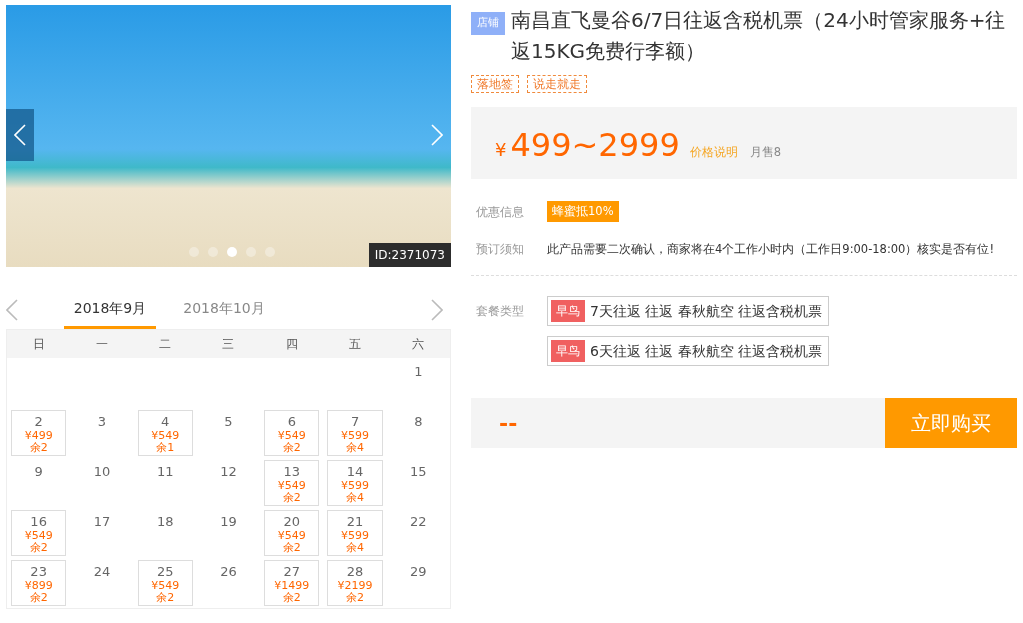  What do you see at coordinates (102, 572) in the screenshot?
I see `date-number: 24` at bounding box center [102, 572].